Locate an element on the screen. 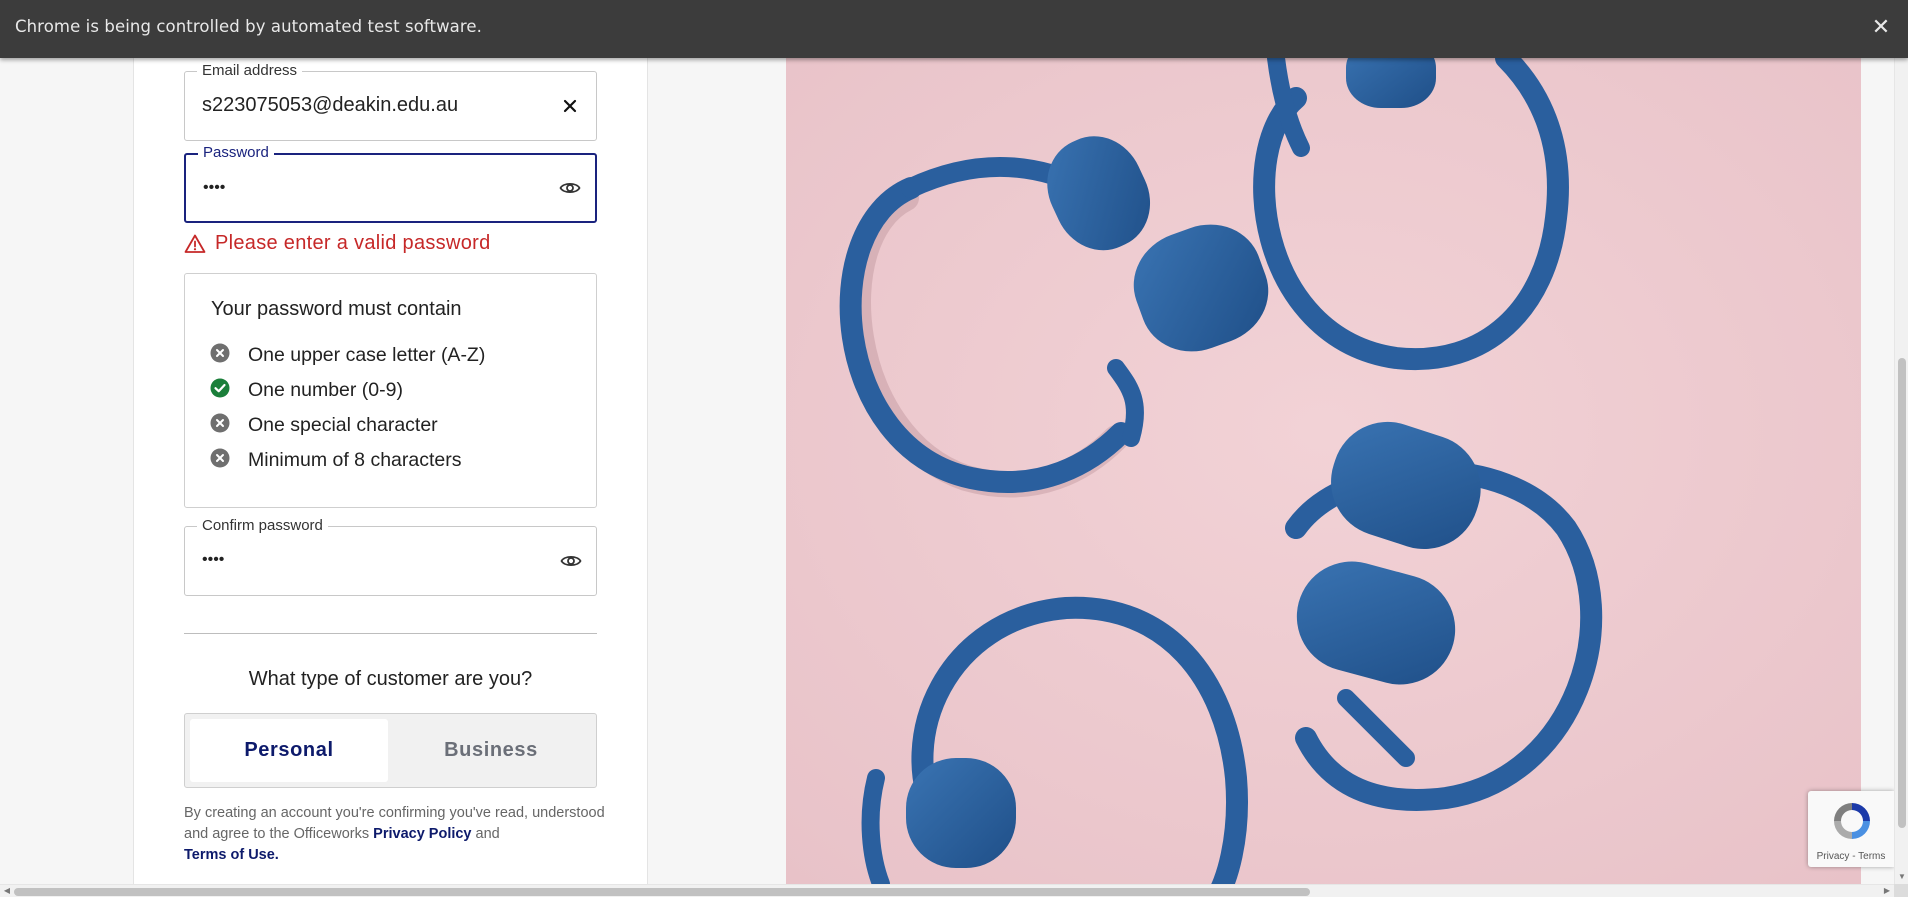 This screenshot has height=897, width=1908. rule-label: One special character is located at coordinates (343, 425).